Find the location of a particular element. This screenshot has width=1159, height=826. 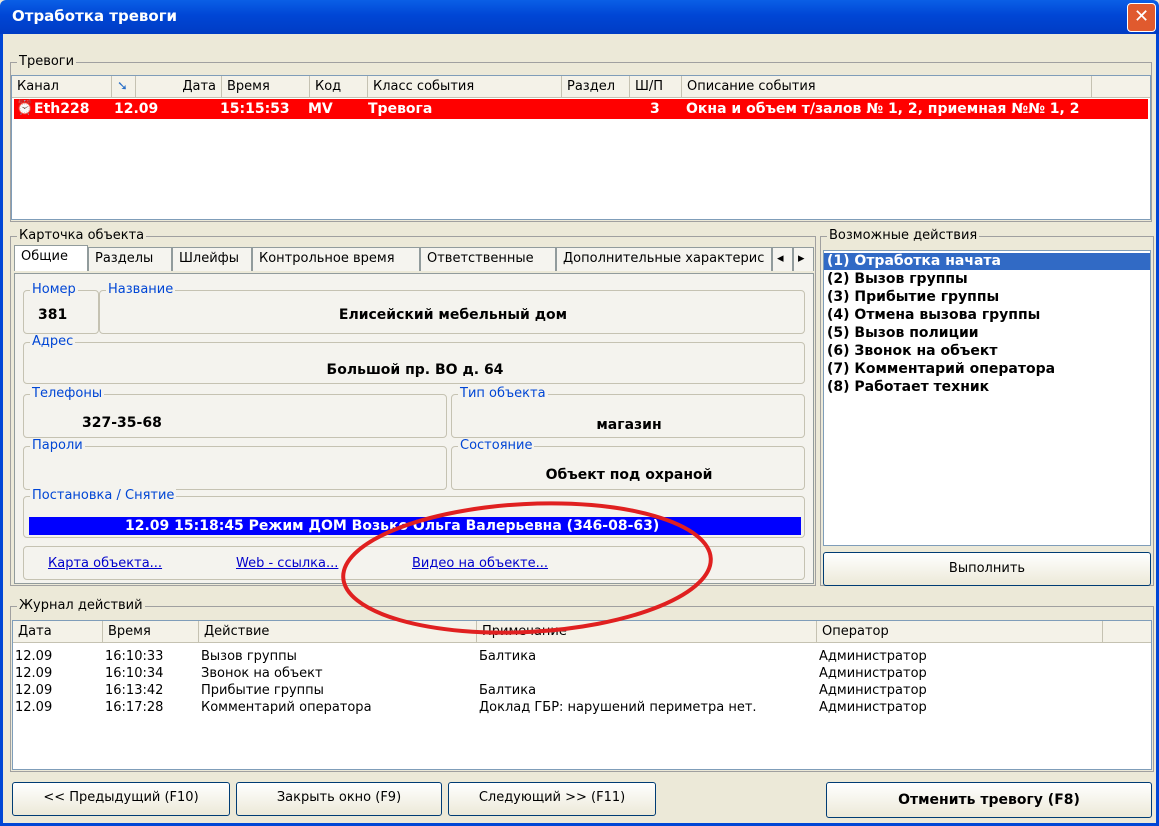

close-icon: ✕ is located at coordinates (1141, 17).